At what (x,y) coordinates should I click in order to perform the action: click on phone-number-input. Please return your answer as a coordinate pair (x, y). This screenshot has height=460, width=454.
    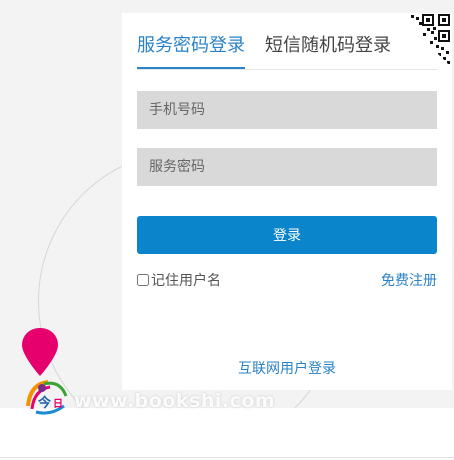
    Looking at the image, I should click on (287, 110).